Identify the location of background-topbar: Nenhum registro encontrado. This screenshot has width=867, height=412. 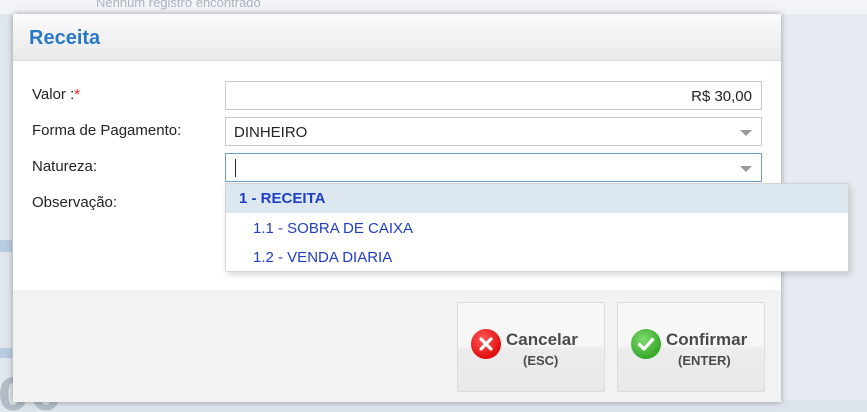
(433, 7).